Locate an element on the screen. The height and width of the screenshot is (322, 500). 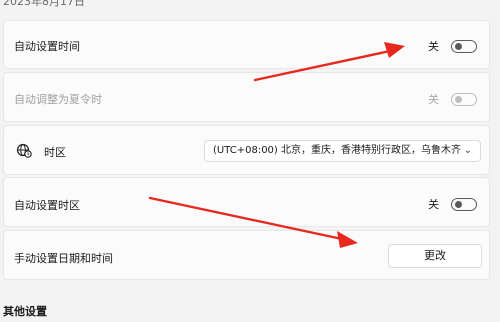
auto-timezone-state: 关 is located at coordinates (433, 204).